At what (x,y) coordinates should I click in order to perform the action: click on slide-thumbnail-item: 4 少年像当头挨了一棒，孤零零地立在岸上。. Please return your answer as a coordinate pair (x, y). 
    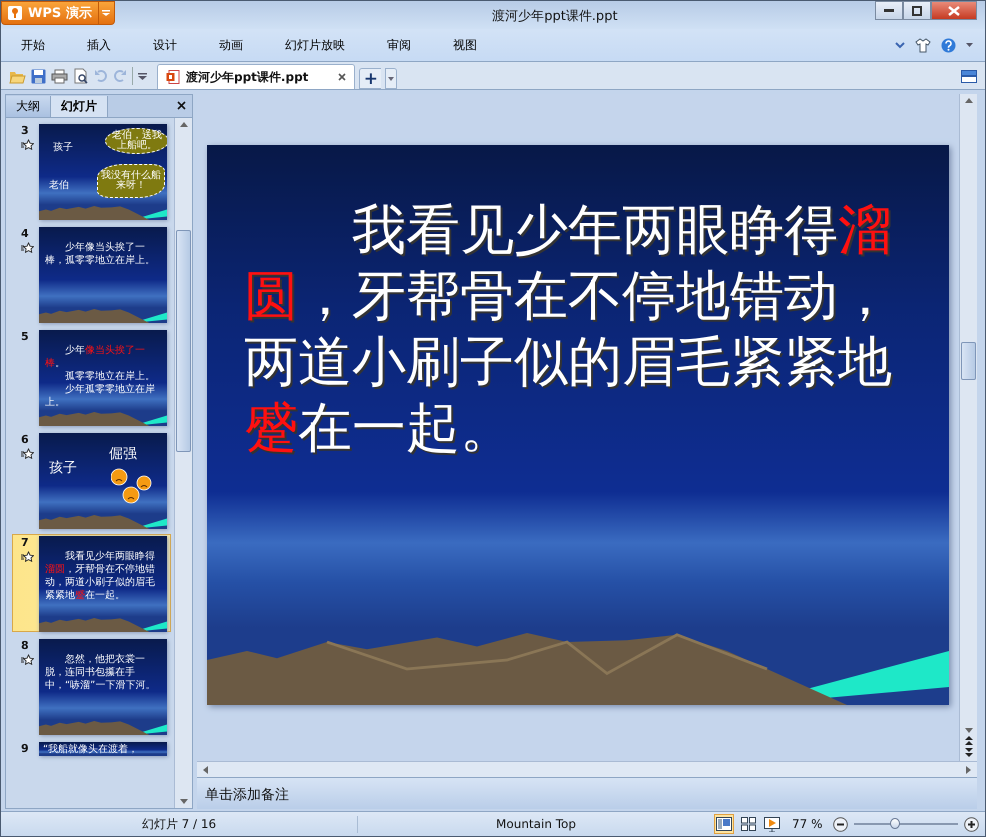
    Looking at the image, I should click on (91, 274).